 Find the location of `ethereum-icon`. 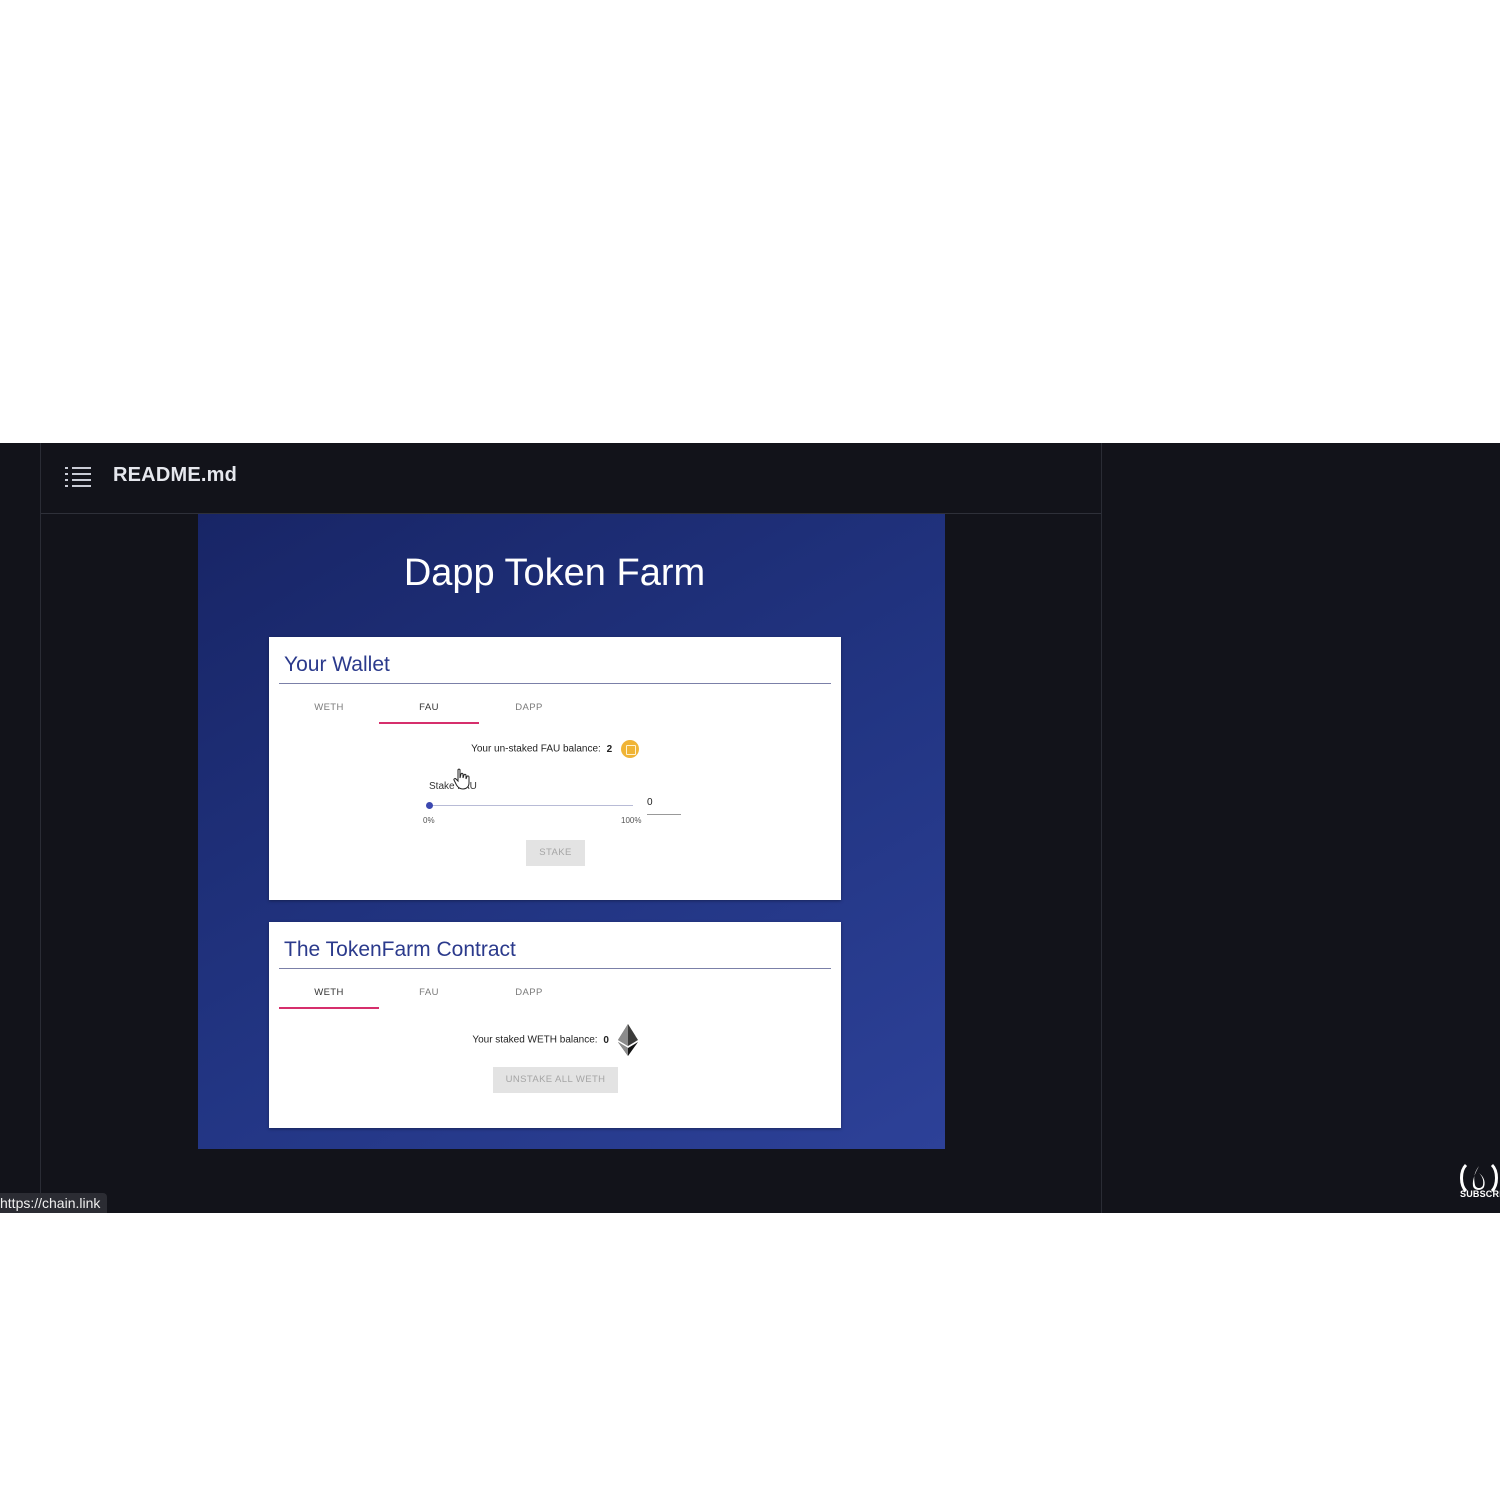

ethereum-icon is located at coordinates (627, 1040).